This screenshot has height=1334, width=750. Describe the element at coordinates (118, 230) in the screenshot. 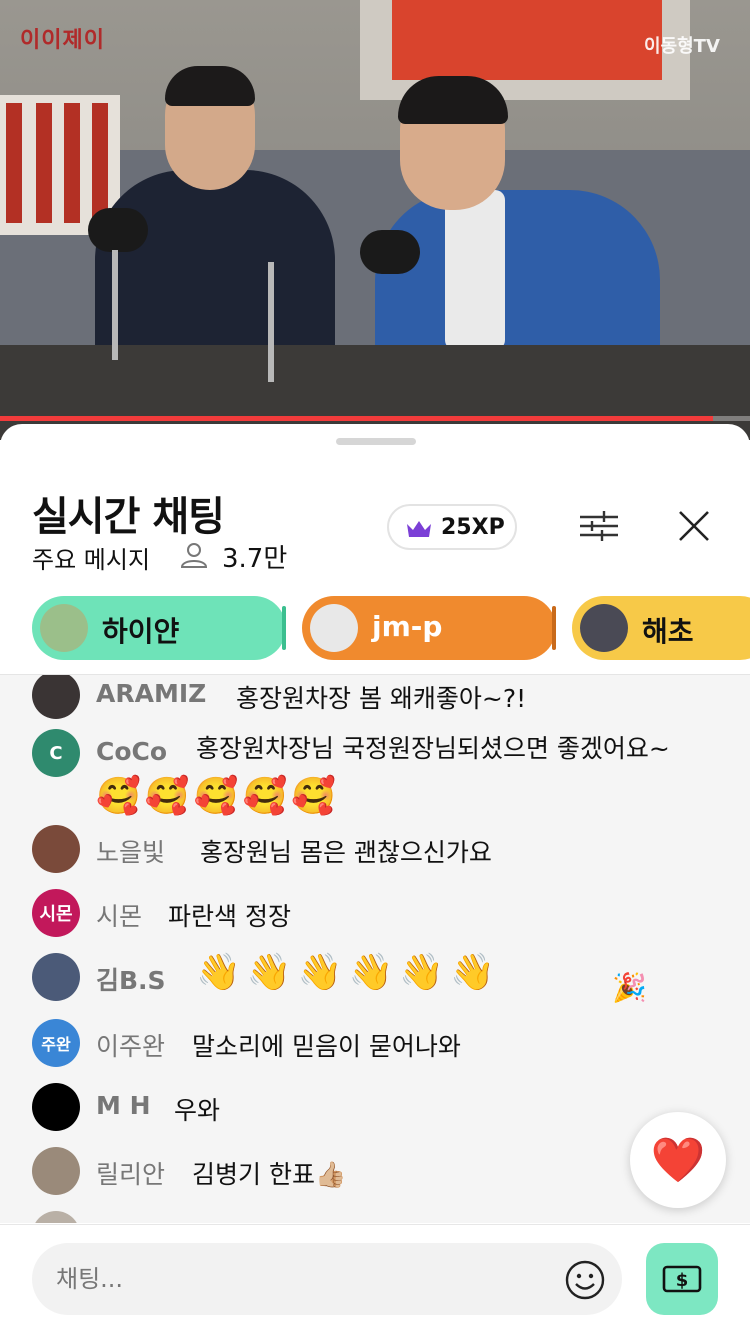

I see `microphone-left` at that location.